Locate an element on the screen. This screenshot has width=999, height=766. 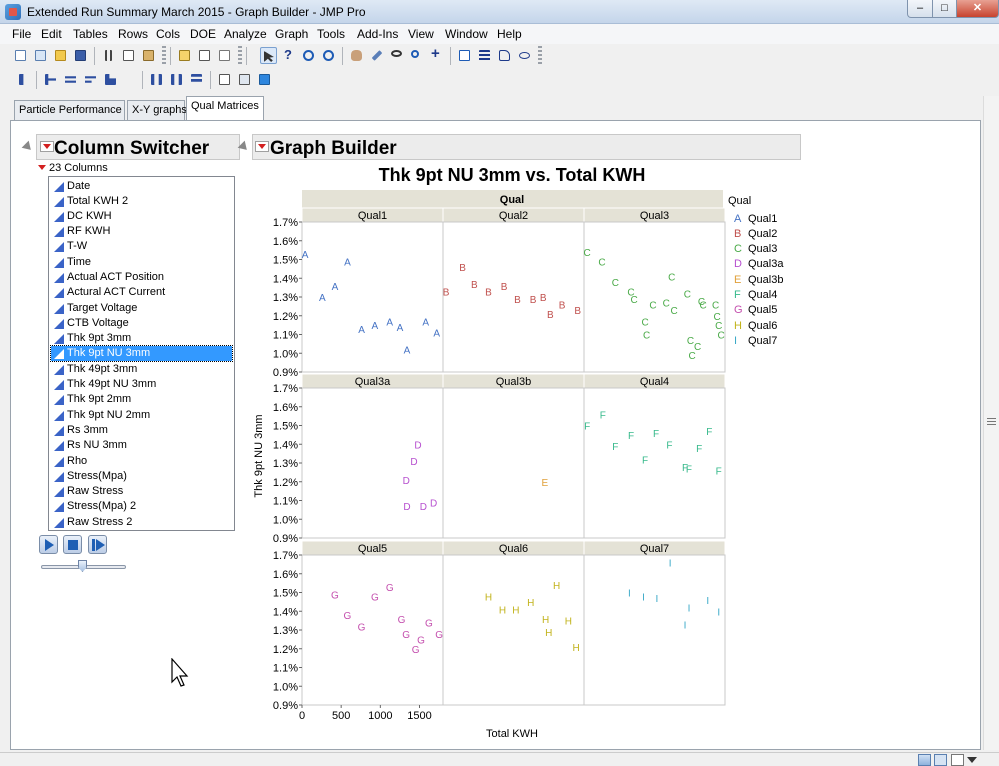
menu-graph: Graph is located at coordinates (291, 34).